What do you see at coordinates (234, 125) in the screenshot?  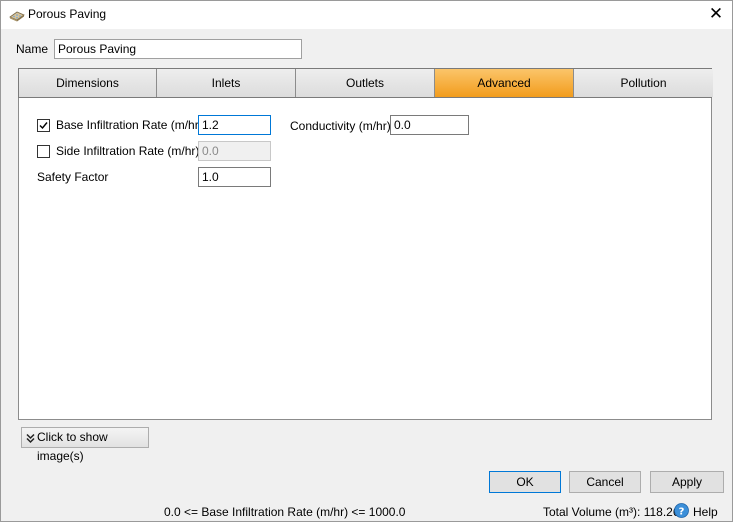 I see `base-infiltration-input: 1.2` at bounding box center [234, 125].